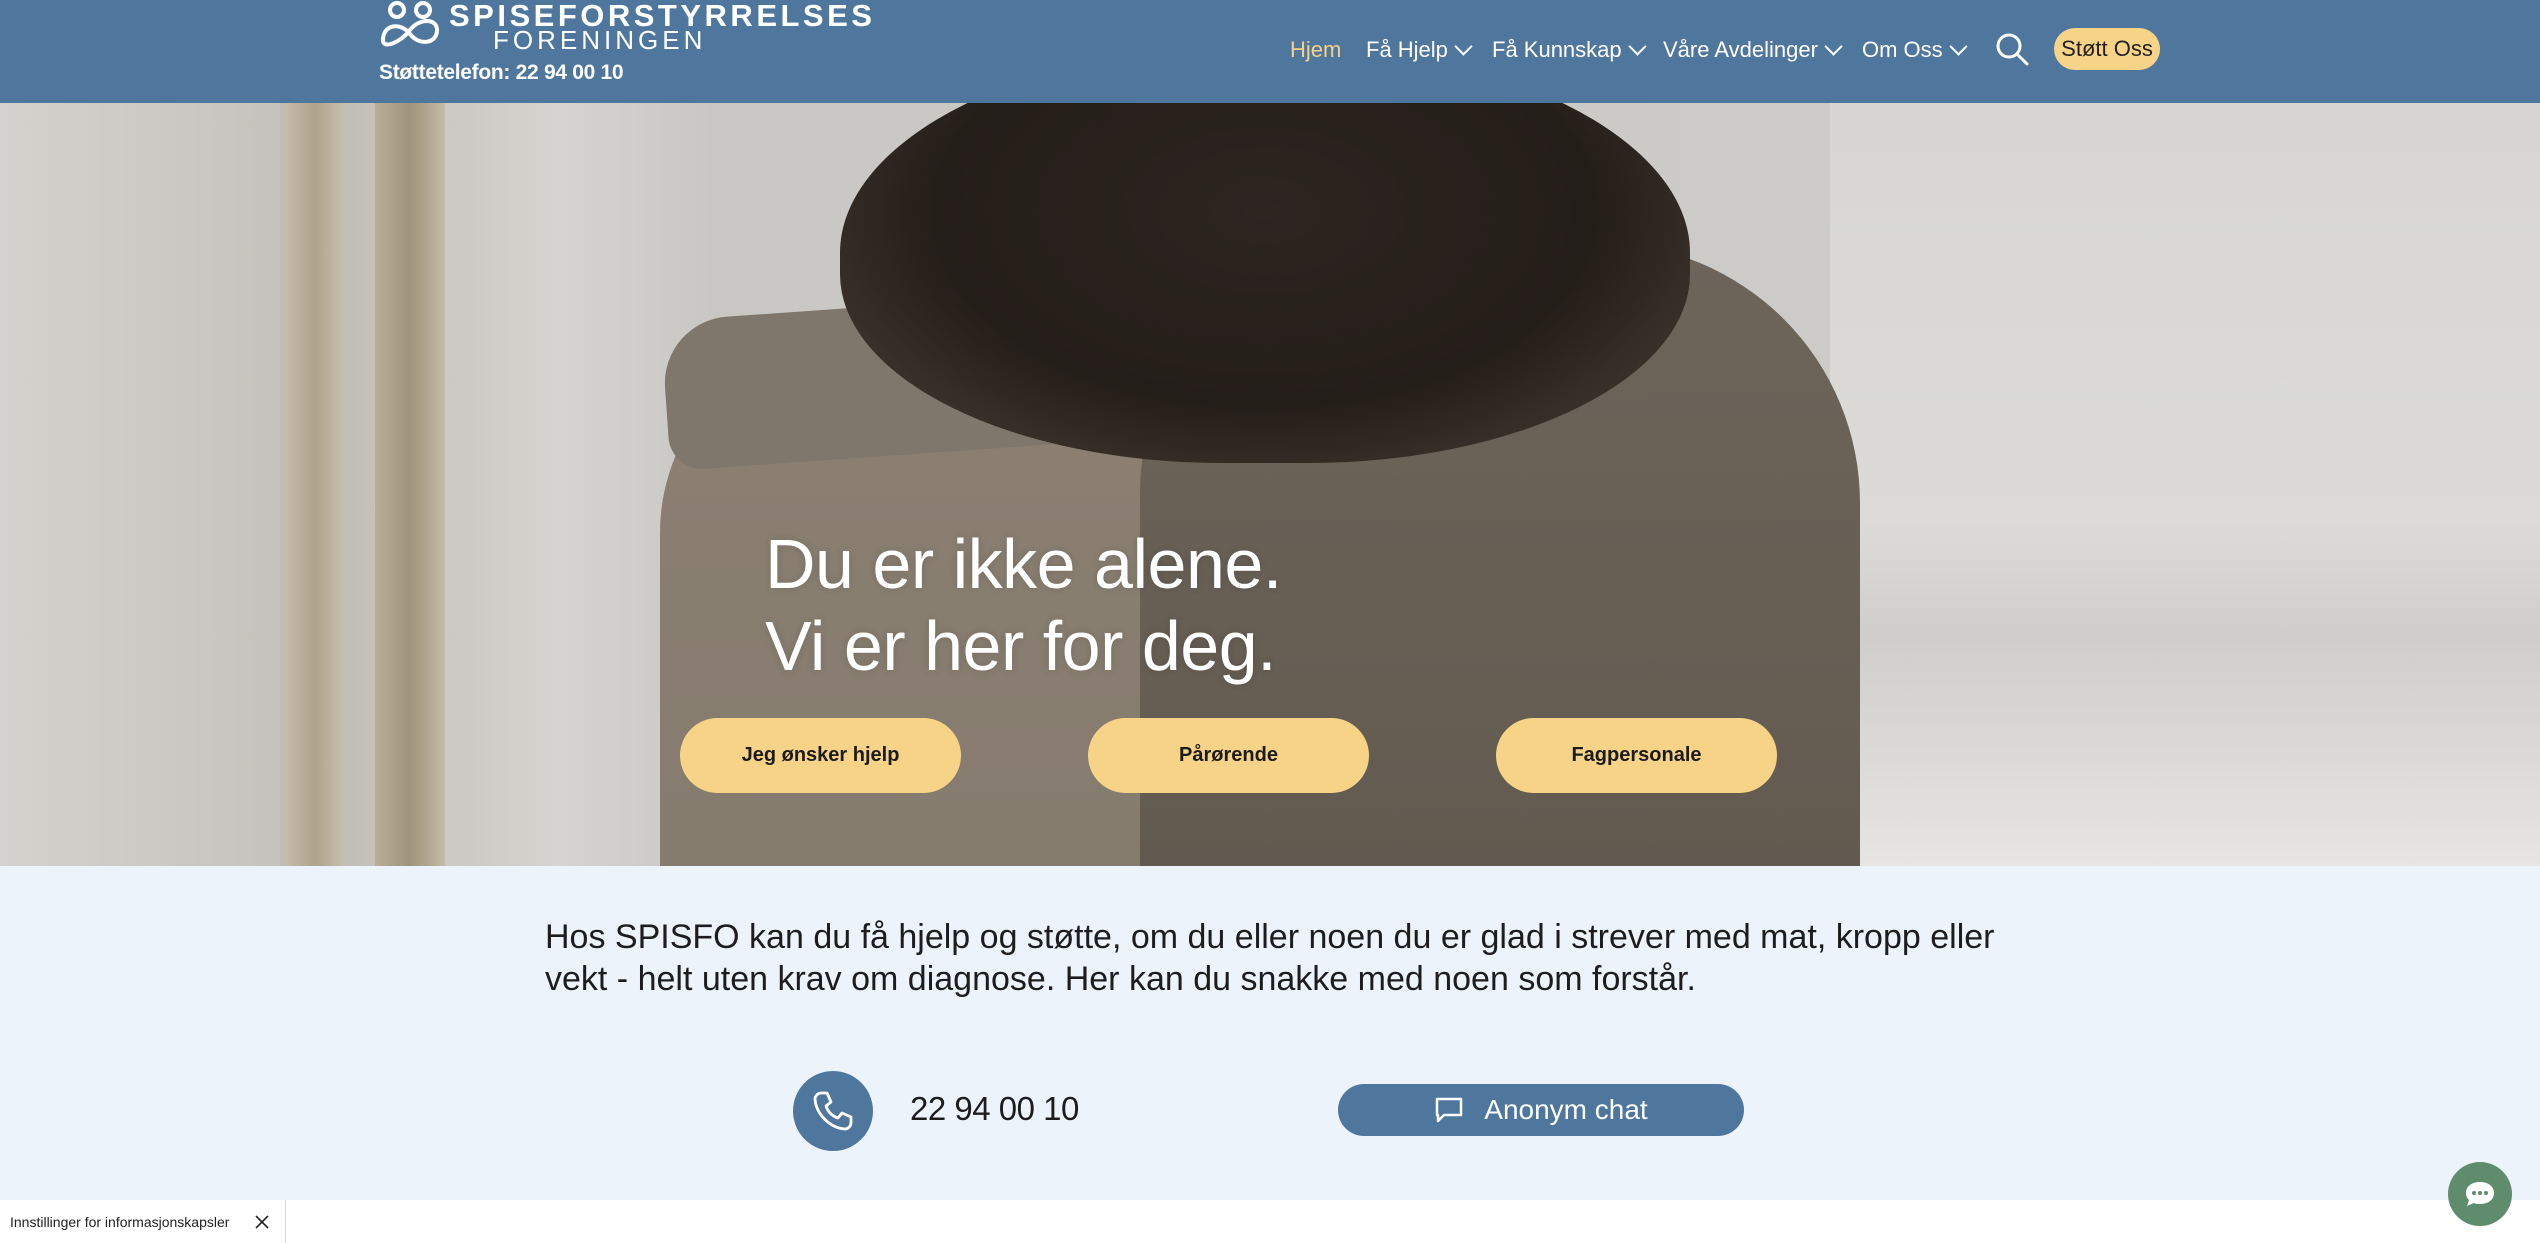  Describe the element at coordinates (2012, 49) in the screenshot. I see `search-icon` at that location.